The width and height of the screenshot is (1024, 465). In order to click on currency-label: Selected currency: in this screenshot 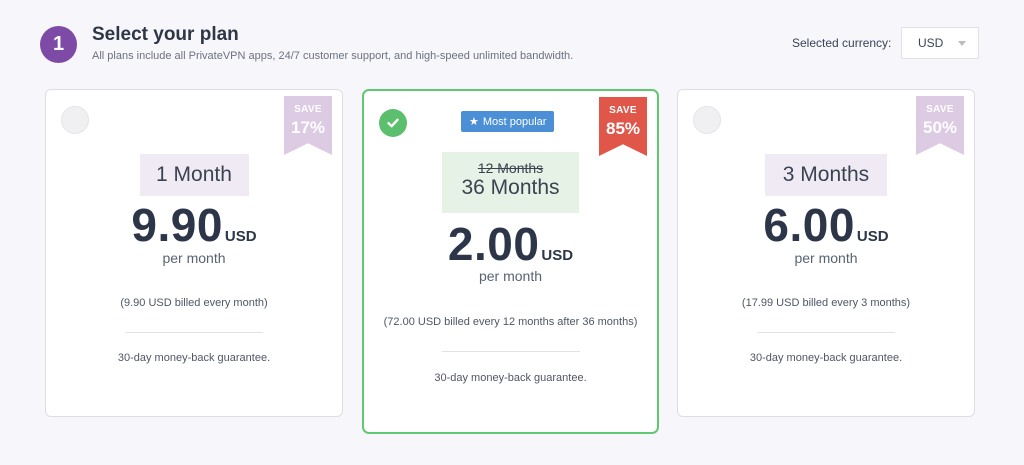, I will do `click(842, 43)`.